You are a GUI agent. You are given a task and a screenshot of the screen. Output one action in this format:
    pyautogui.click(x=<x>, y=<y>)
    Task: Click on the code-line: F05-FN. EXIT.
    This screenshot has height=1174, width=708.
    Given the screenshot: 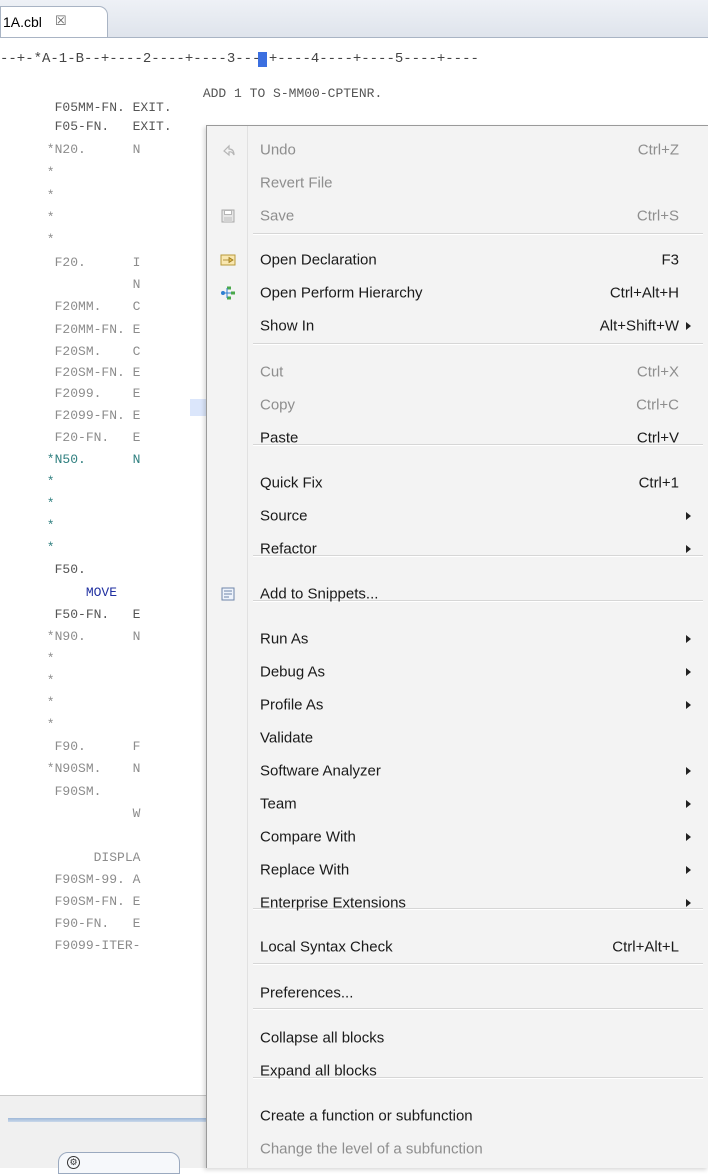 What is the action you would take?
    pyautogui.click(x=86, y=126)
    